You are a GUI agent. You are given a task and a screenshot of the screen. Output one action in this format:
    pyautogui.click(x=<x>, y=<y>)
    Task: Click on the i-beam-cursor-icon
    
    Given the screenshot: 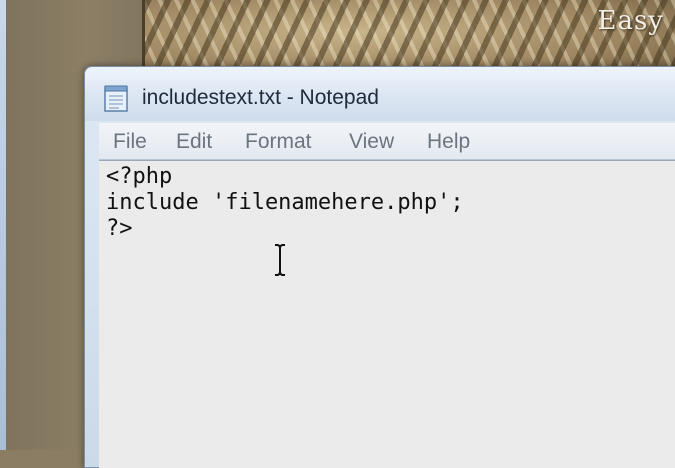 What is the action you would take?
    pyautogui.click(x=280, y=260)
    